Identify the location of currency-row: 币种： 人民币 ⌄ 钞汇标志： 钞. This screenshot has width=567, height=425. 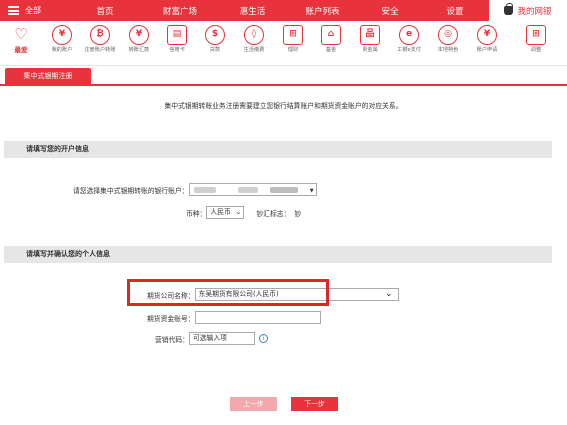
(243, 212).